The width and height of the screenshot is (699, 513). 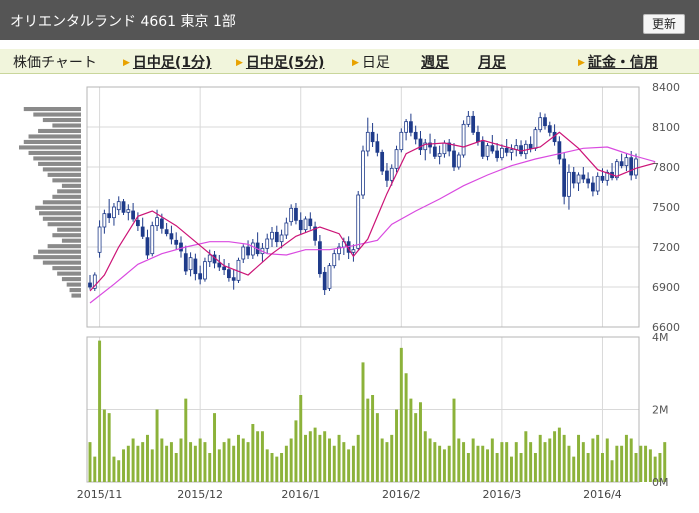 I want to click on price-tick-labels: 8400810078007500720069006600, so click(x=666, y=207).